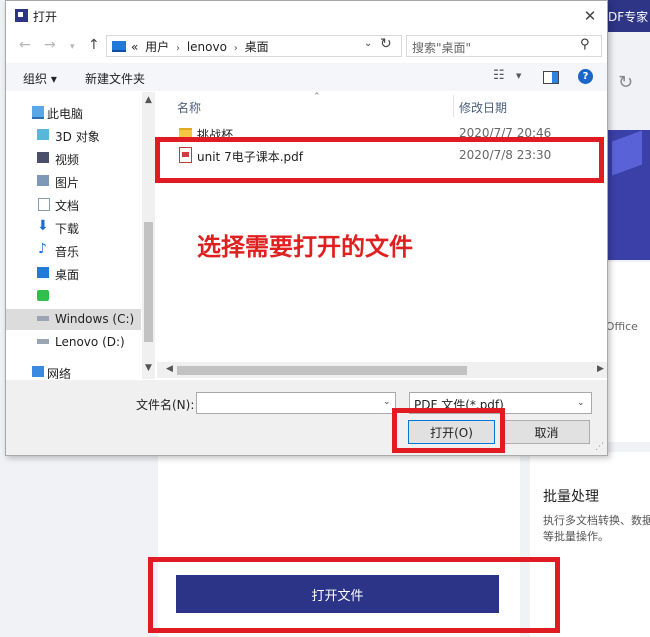 The width and height of the screenshot is (650, 637). Describe the element at coordinates (448, 430) in the screenshot. I see `highlight-box-open-button` at that location.